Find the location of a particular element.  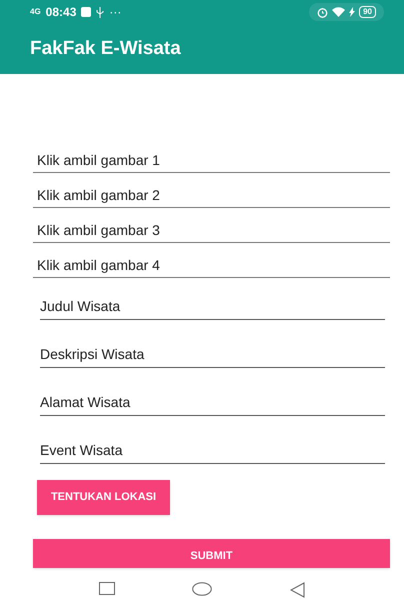

more-notifications: ··· is located at coordinates (115, 12).